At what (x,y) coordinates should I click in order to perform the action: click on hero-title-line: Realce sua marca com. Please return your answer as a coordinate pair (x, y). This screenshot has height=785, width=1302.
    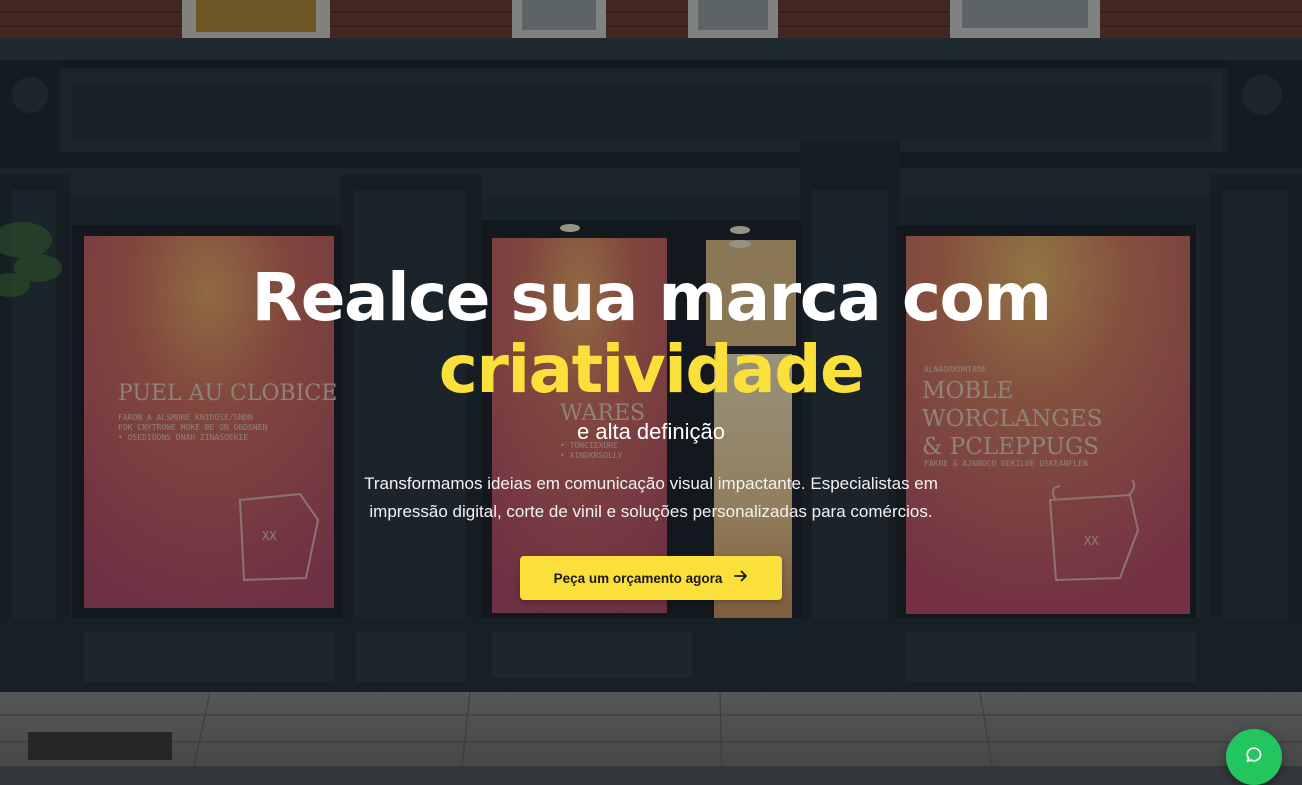
    Looking at the image, I should click on (651, 297).